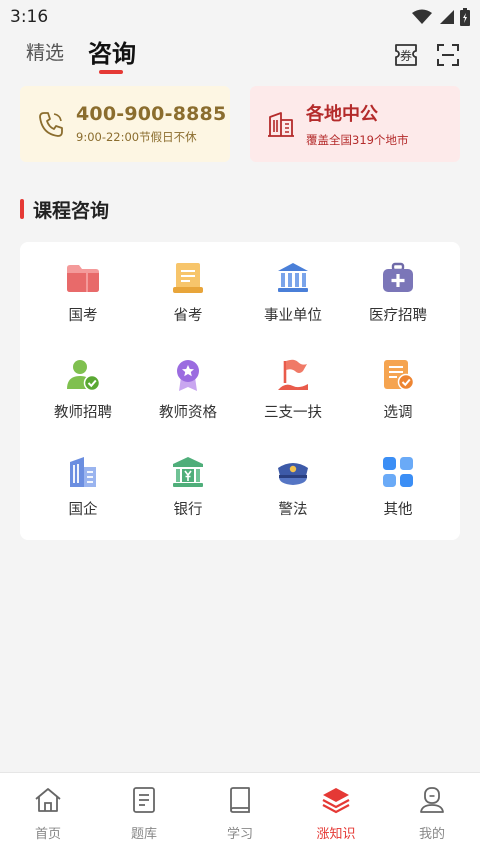 This screenshot has height=853, width=480. What do you see at coordinates (48, 800) in the screenshot?
I see `home-icon` at bounding box center [48, 800].